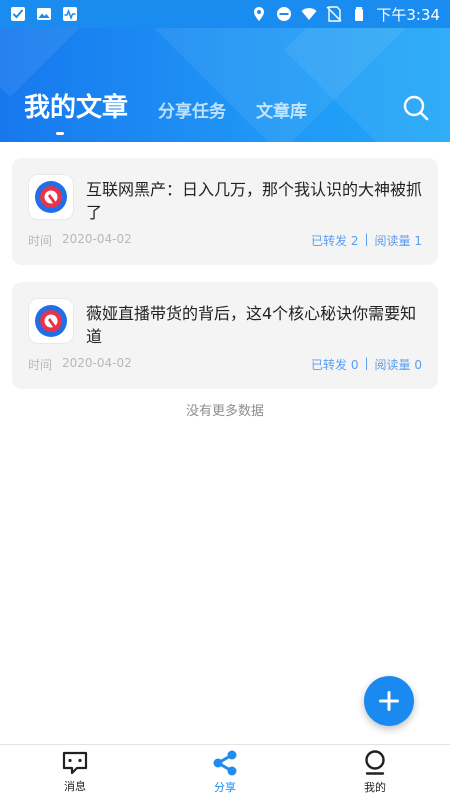  What do you see at coordinates (44, 14) in the screenshot?
I see `image-icon` at bounding box center [44, 14].